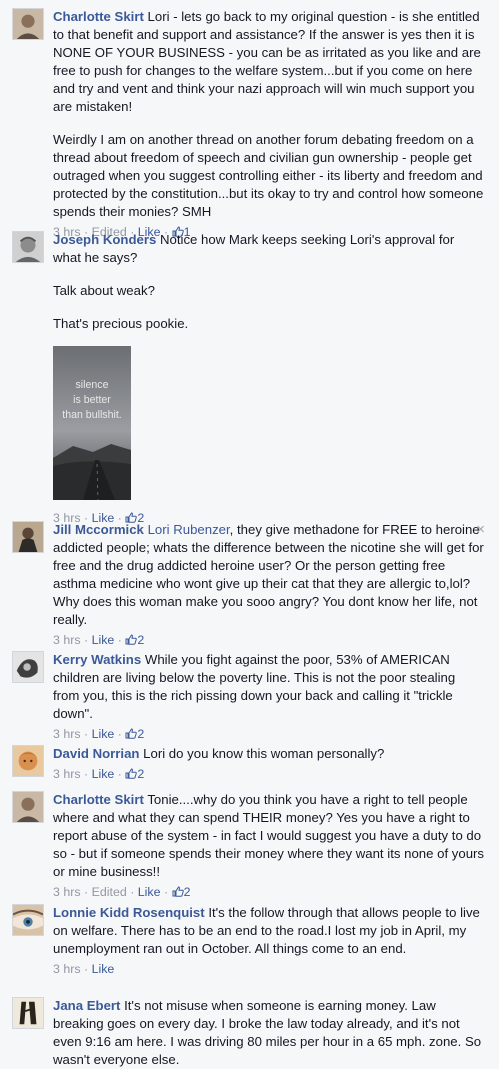 The width and height of the screenshot is (499, 1069). Describe the element at coordinates (96, 753) in the screenshot. I see `comment-author: David Norrian` at that location.